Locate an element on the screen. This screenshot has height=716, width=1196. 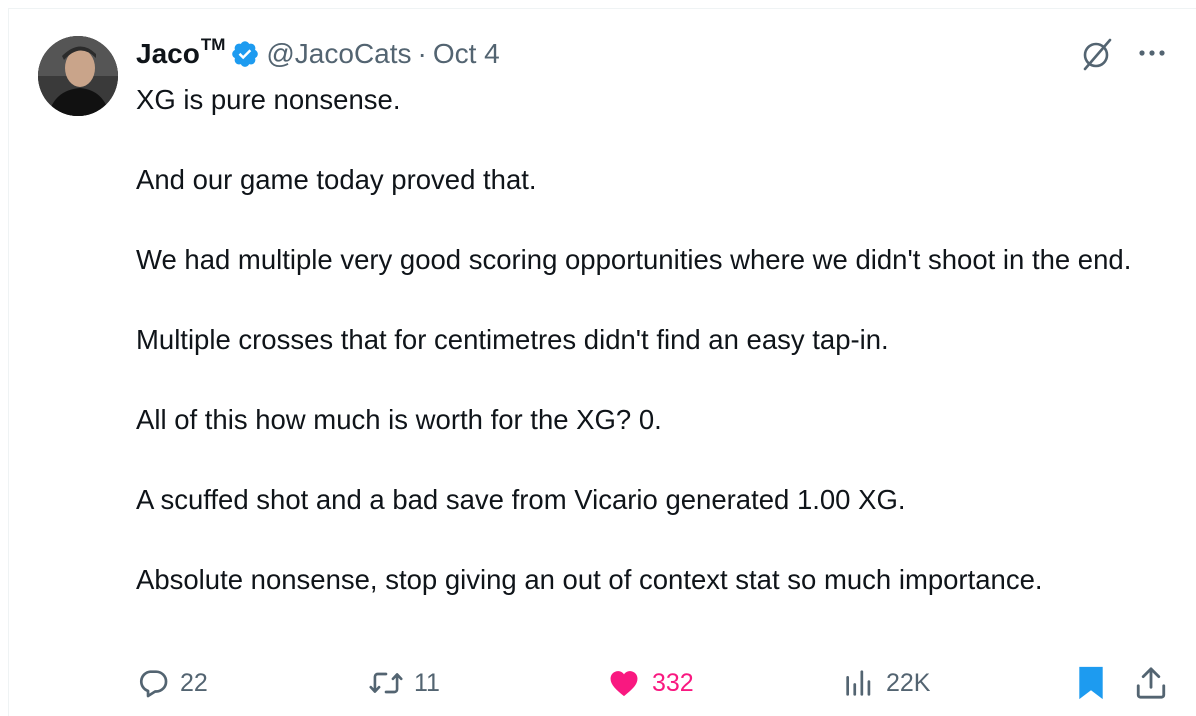
views-button: 22K is located at coordinates (886, 683).